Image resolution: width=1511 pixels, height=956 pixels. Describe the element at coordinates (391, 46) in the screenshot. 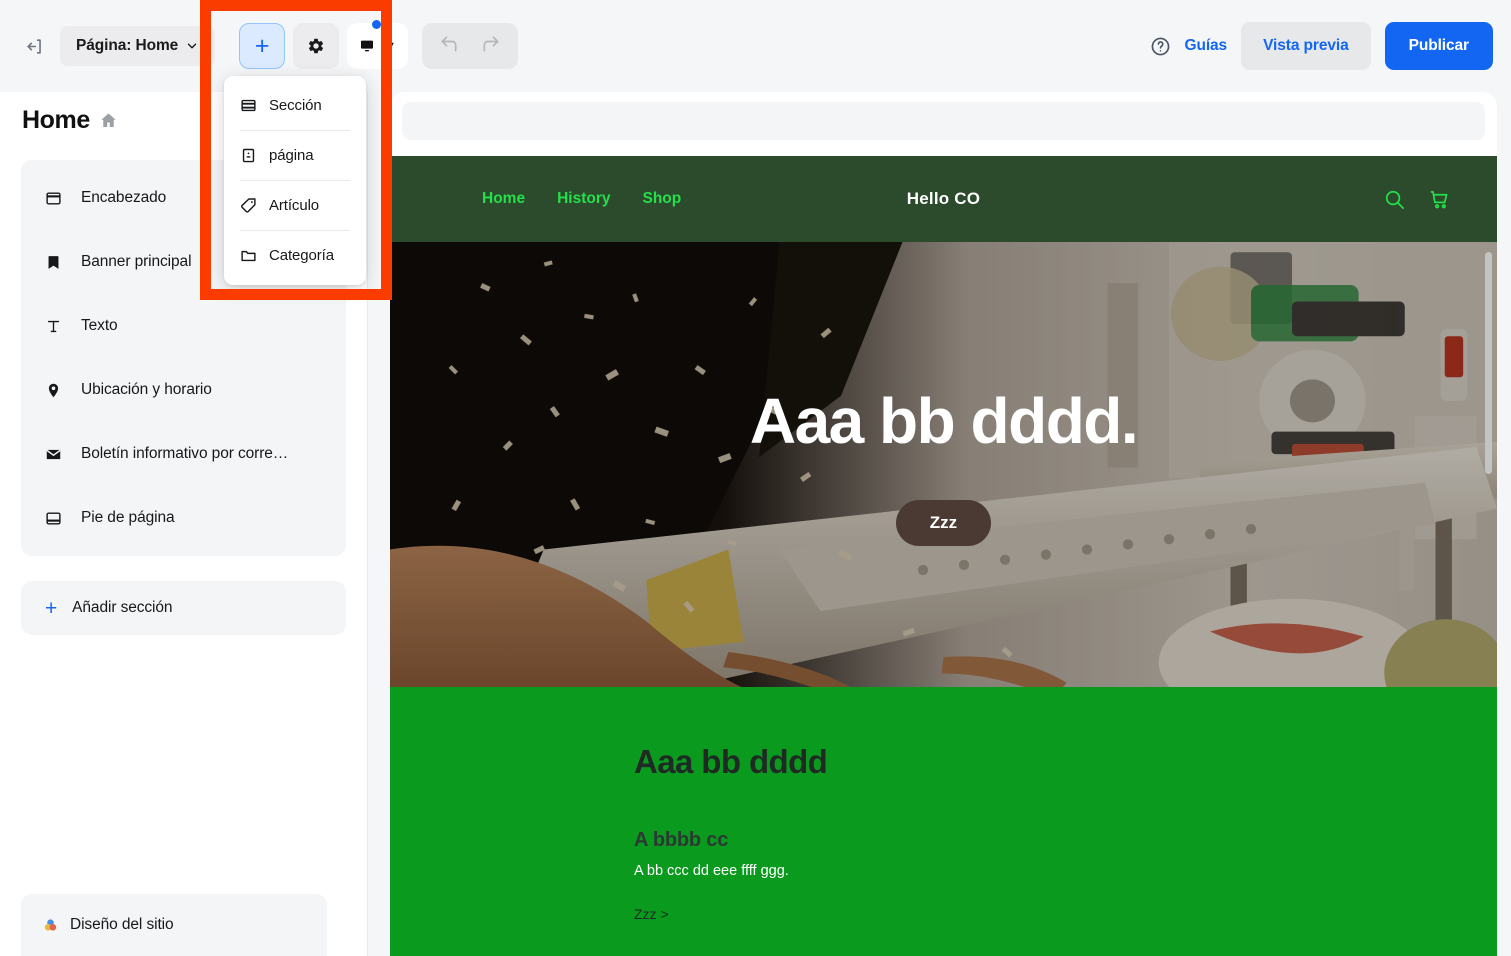

I see `device-caret-icon: ▼` at that location.